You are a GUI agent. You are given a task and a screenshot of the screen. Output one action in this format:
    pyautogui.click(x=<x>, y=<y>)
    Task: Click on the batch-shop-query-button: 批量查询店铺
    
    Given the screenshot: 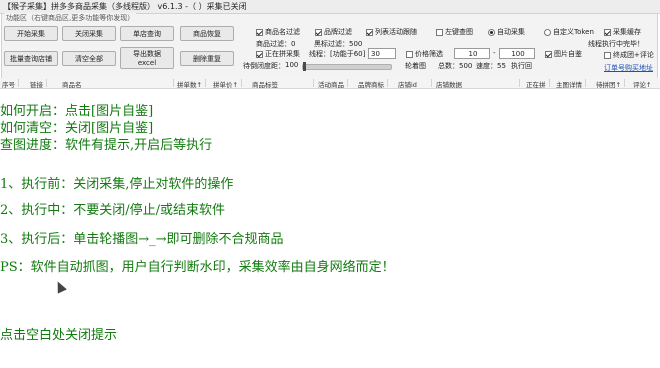 What is the action you would take?
    pyautogui.click(x=31, y=58)
    